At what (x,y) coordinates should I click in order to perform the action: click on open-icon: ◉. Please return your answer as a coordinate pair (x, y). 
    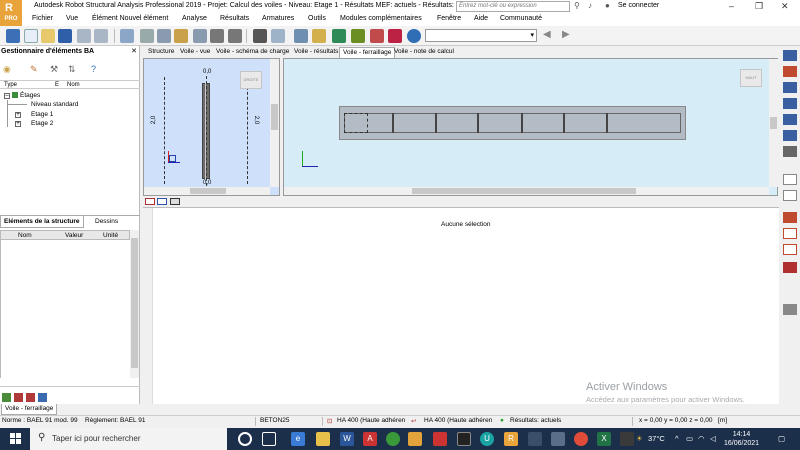
    Looking at the image, I should click on (7, 69).